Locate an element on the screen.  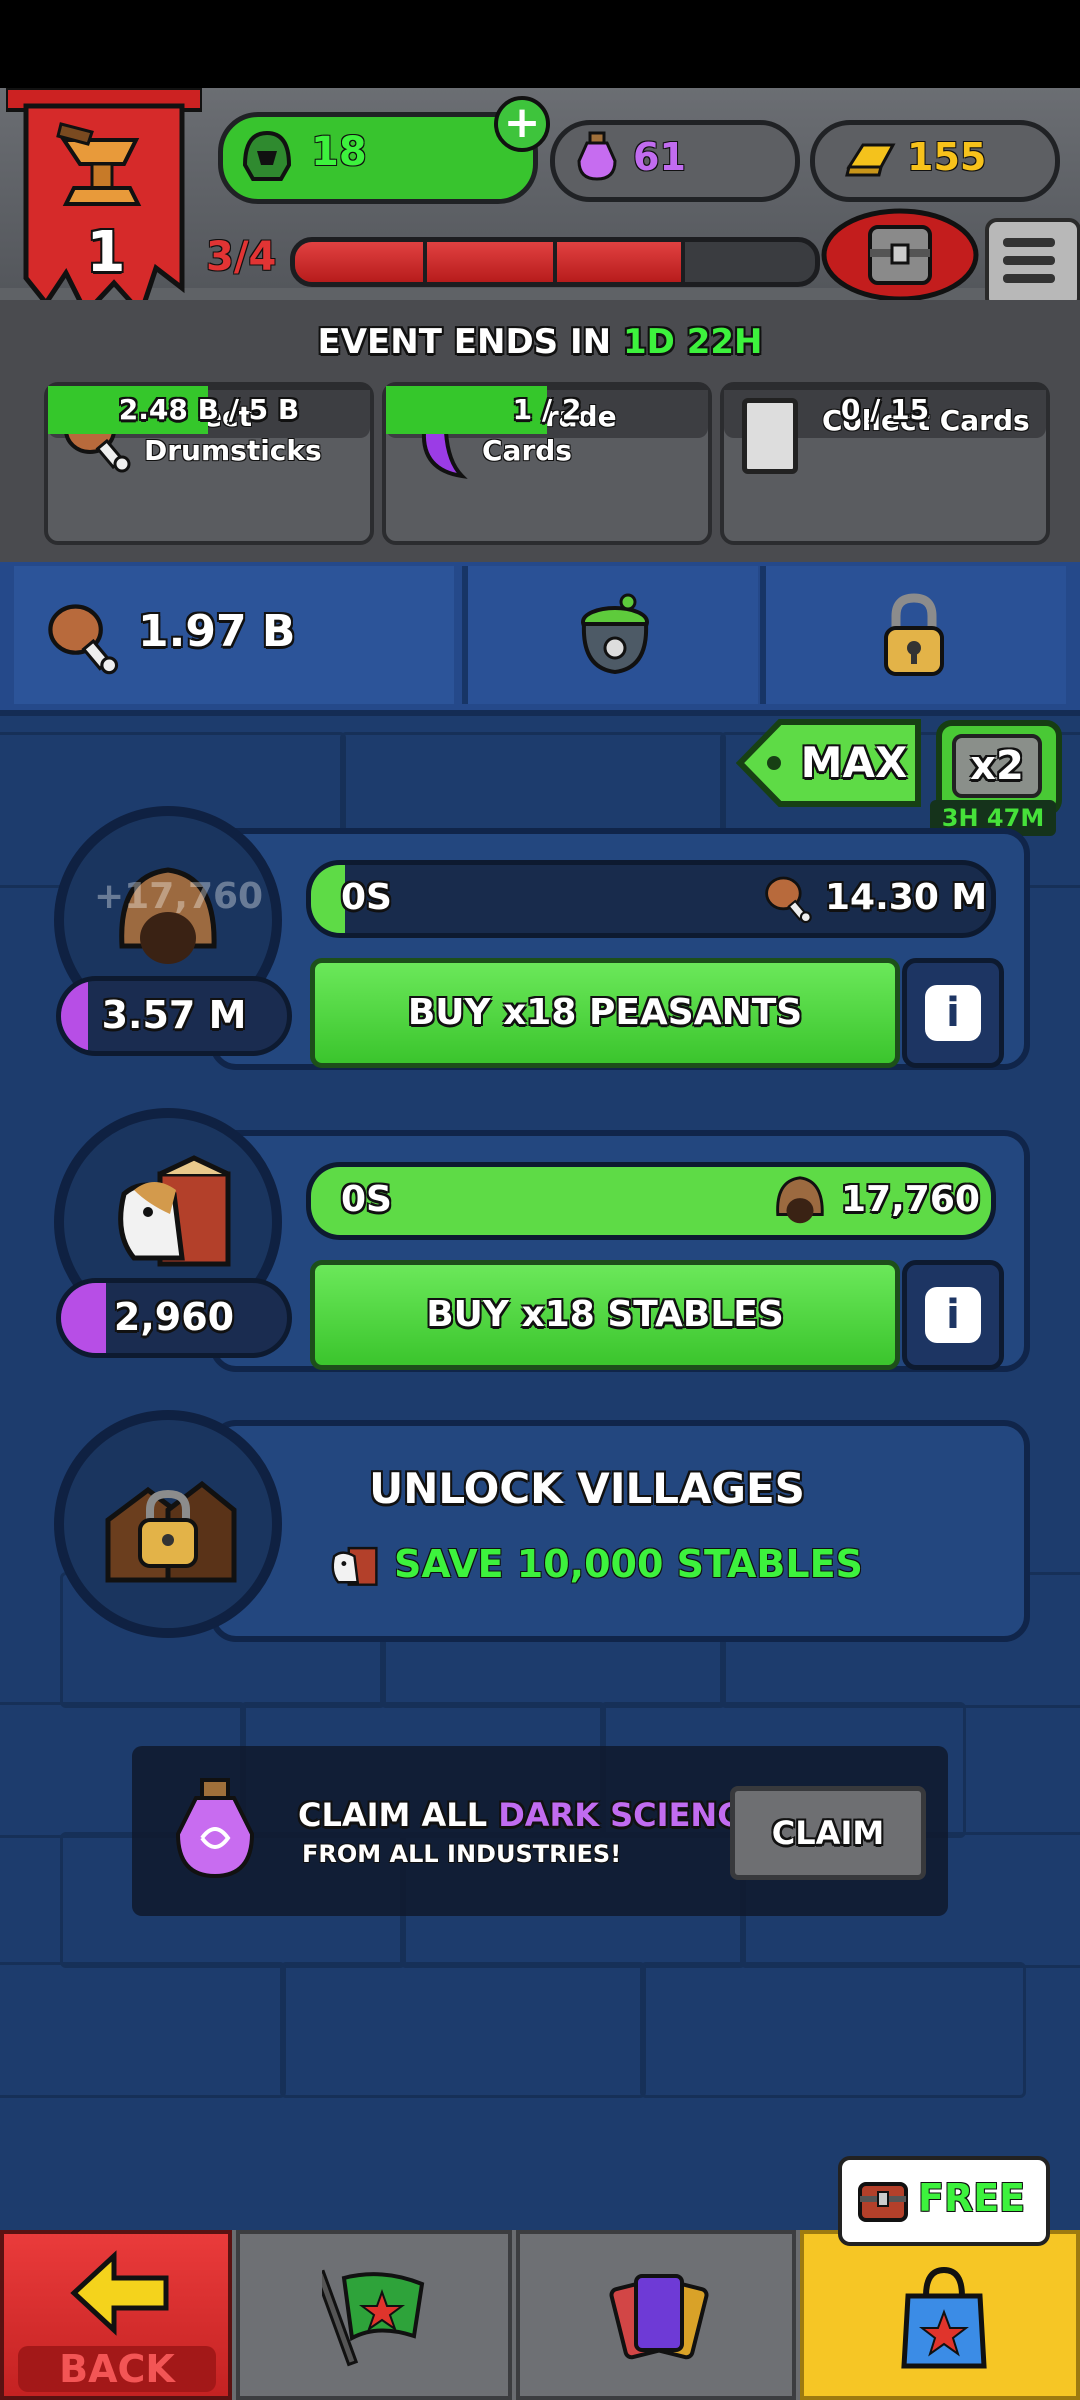
purple-resource-counter: 61 is located at coordinates (675, 161).